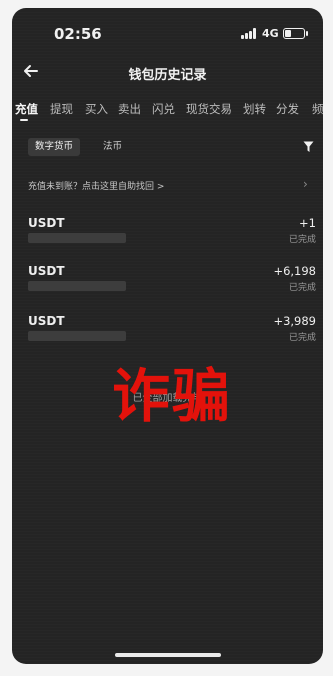  I want to click on battery-icon, so click(295, 33).